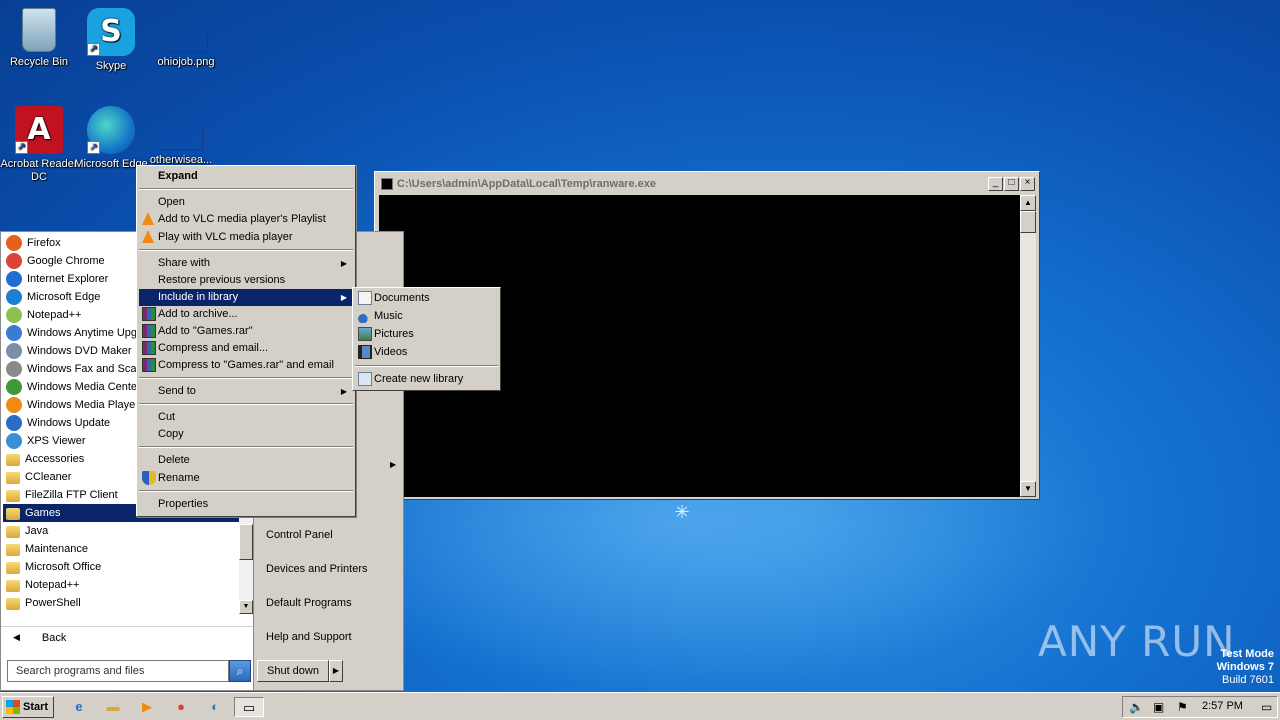 This screenshot has width=1280, height=720. I want to click on help-support-link: Help and Support, so click(309, 637).